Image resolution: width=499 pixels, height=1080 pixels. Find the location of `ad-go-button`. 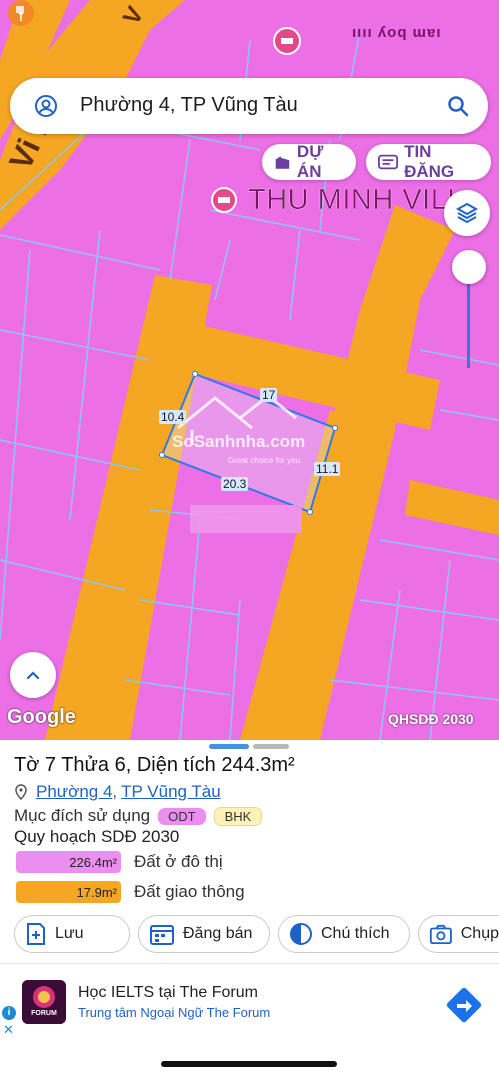

ad-go-button is located at coordinates (464, 1007).